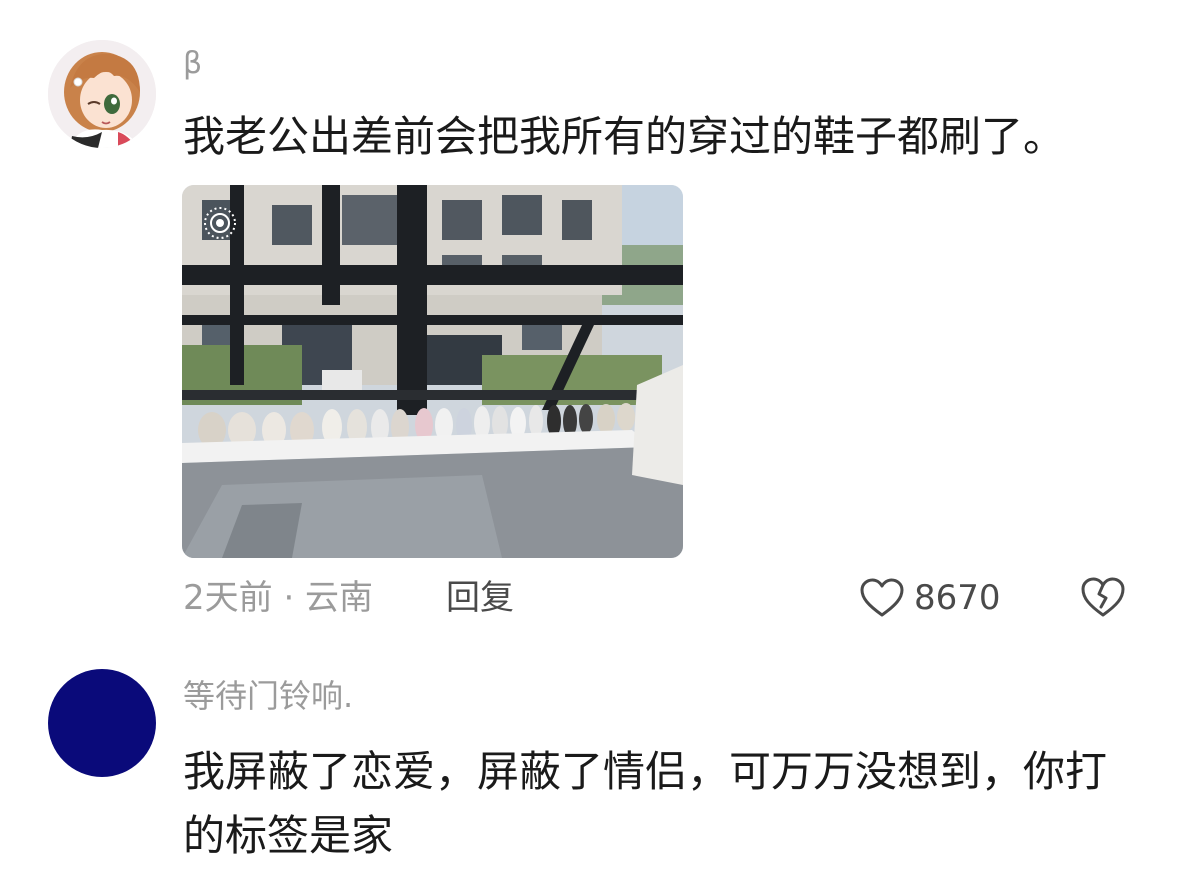  I want to click on like-button: 8670, so click(930, 598).